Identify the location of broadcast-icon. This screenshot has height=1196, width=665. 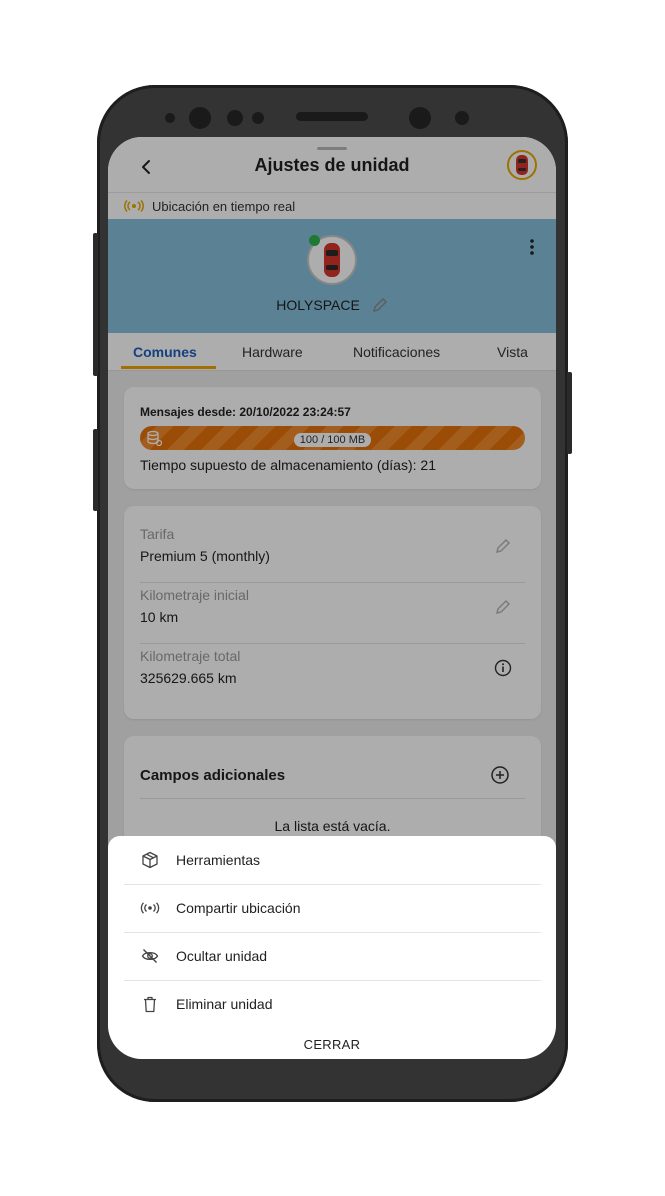
(150, 908).